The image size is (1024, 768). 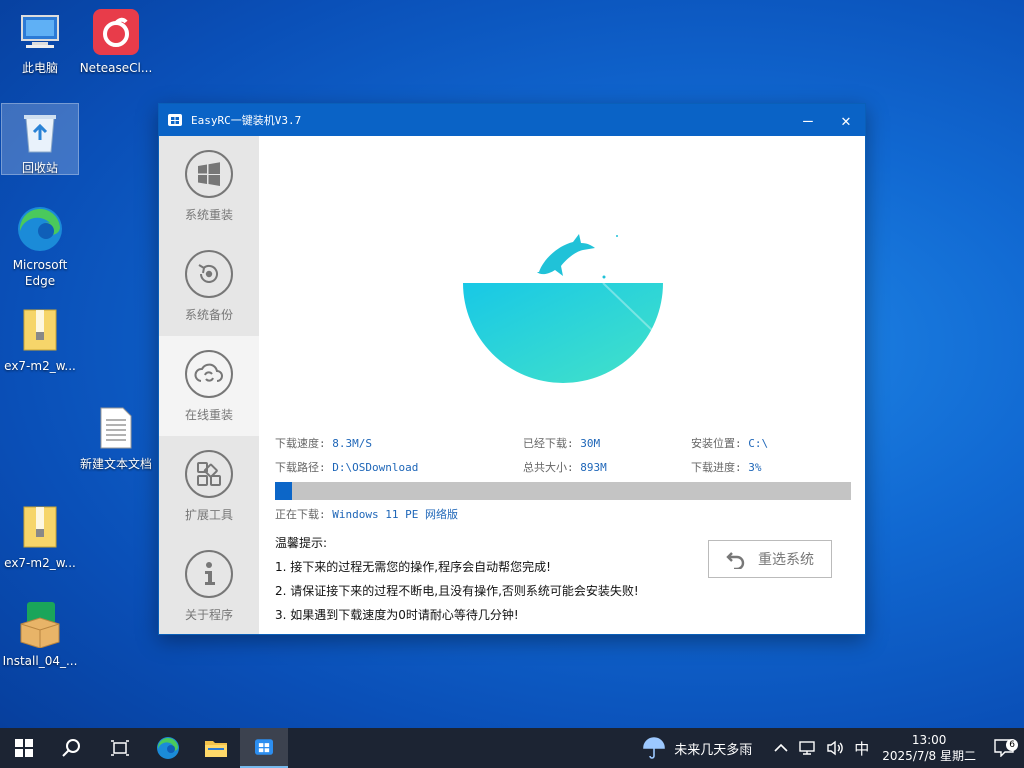 I want to click on sidebar-item-about: 关于程序, so click(x=209, y=586).